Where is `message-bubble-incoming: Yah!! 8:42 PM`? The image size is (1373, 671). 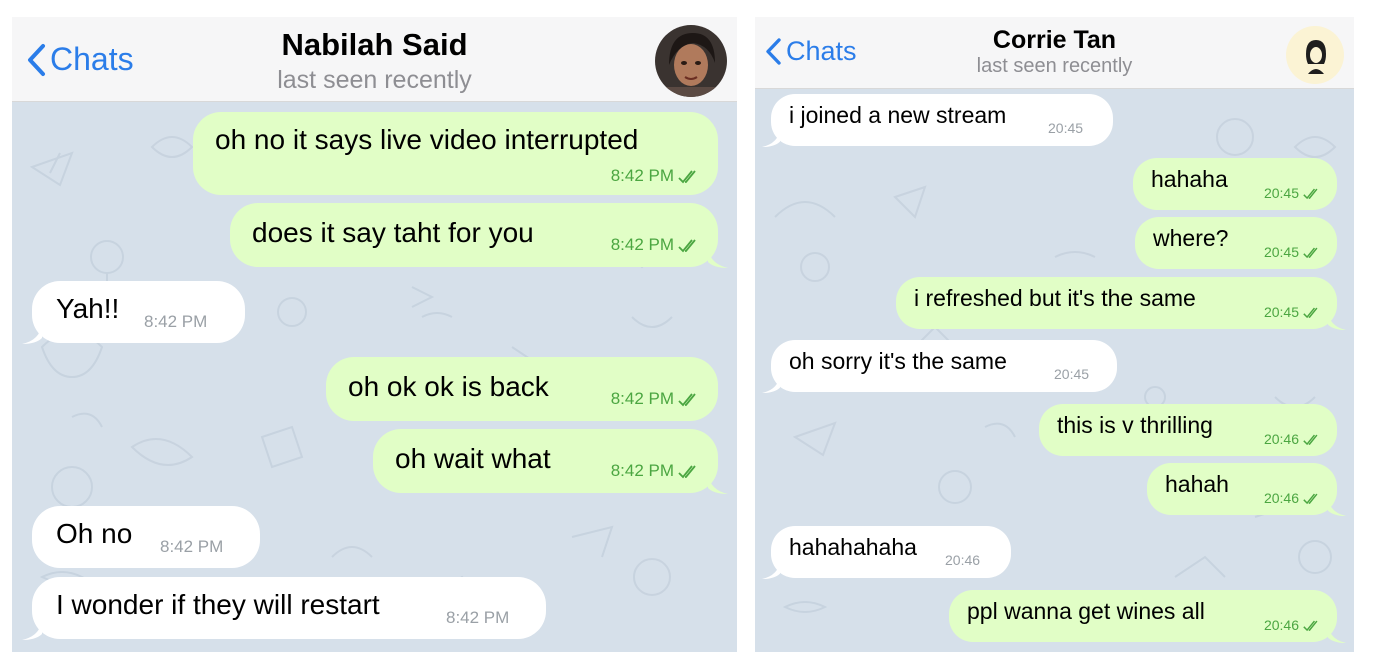
message-bubble-incoming: Yah!! 8:42 PM is located at coordinates (133, 312).